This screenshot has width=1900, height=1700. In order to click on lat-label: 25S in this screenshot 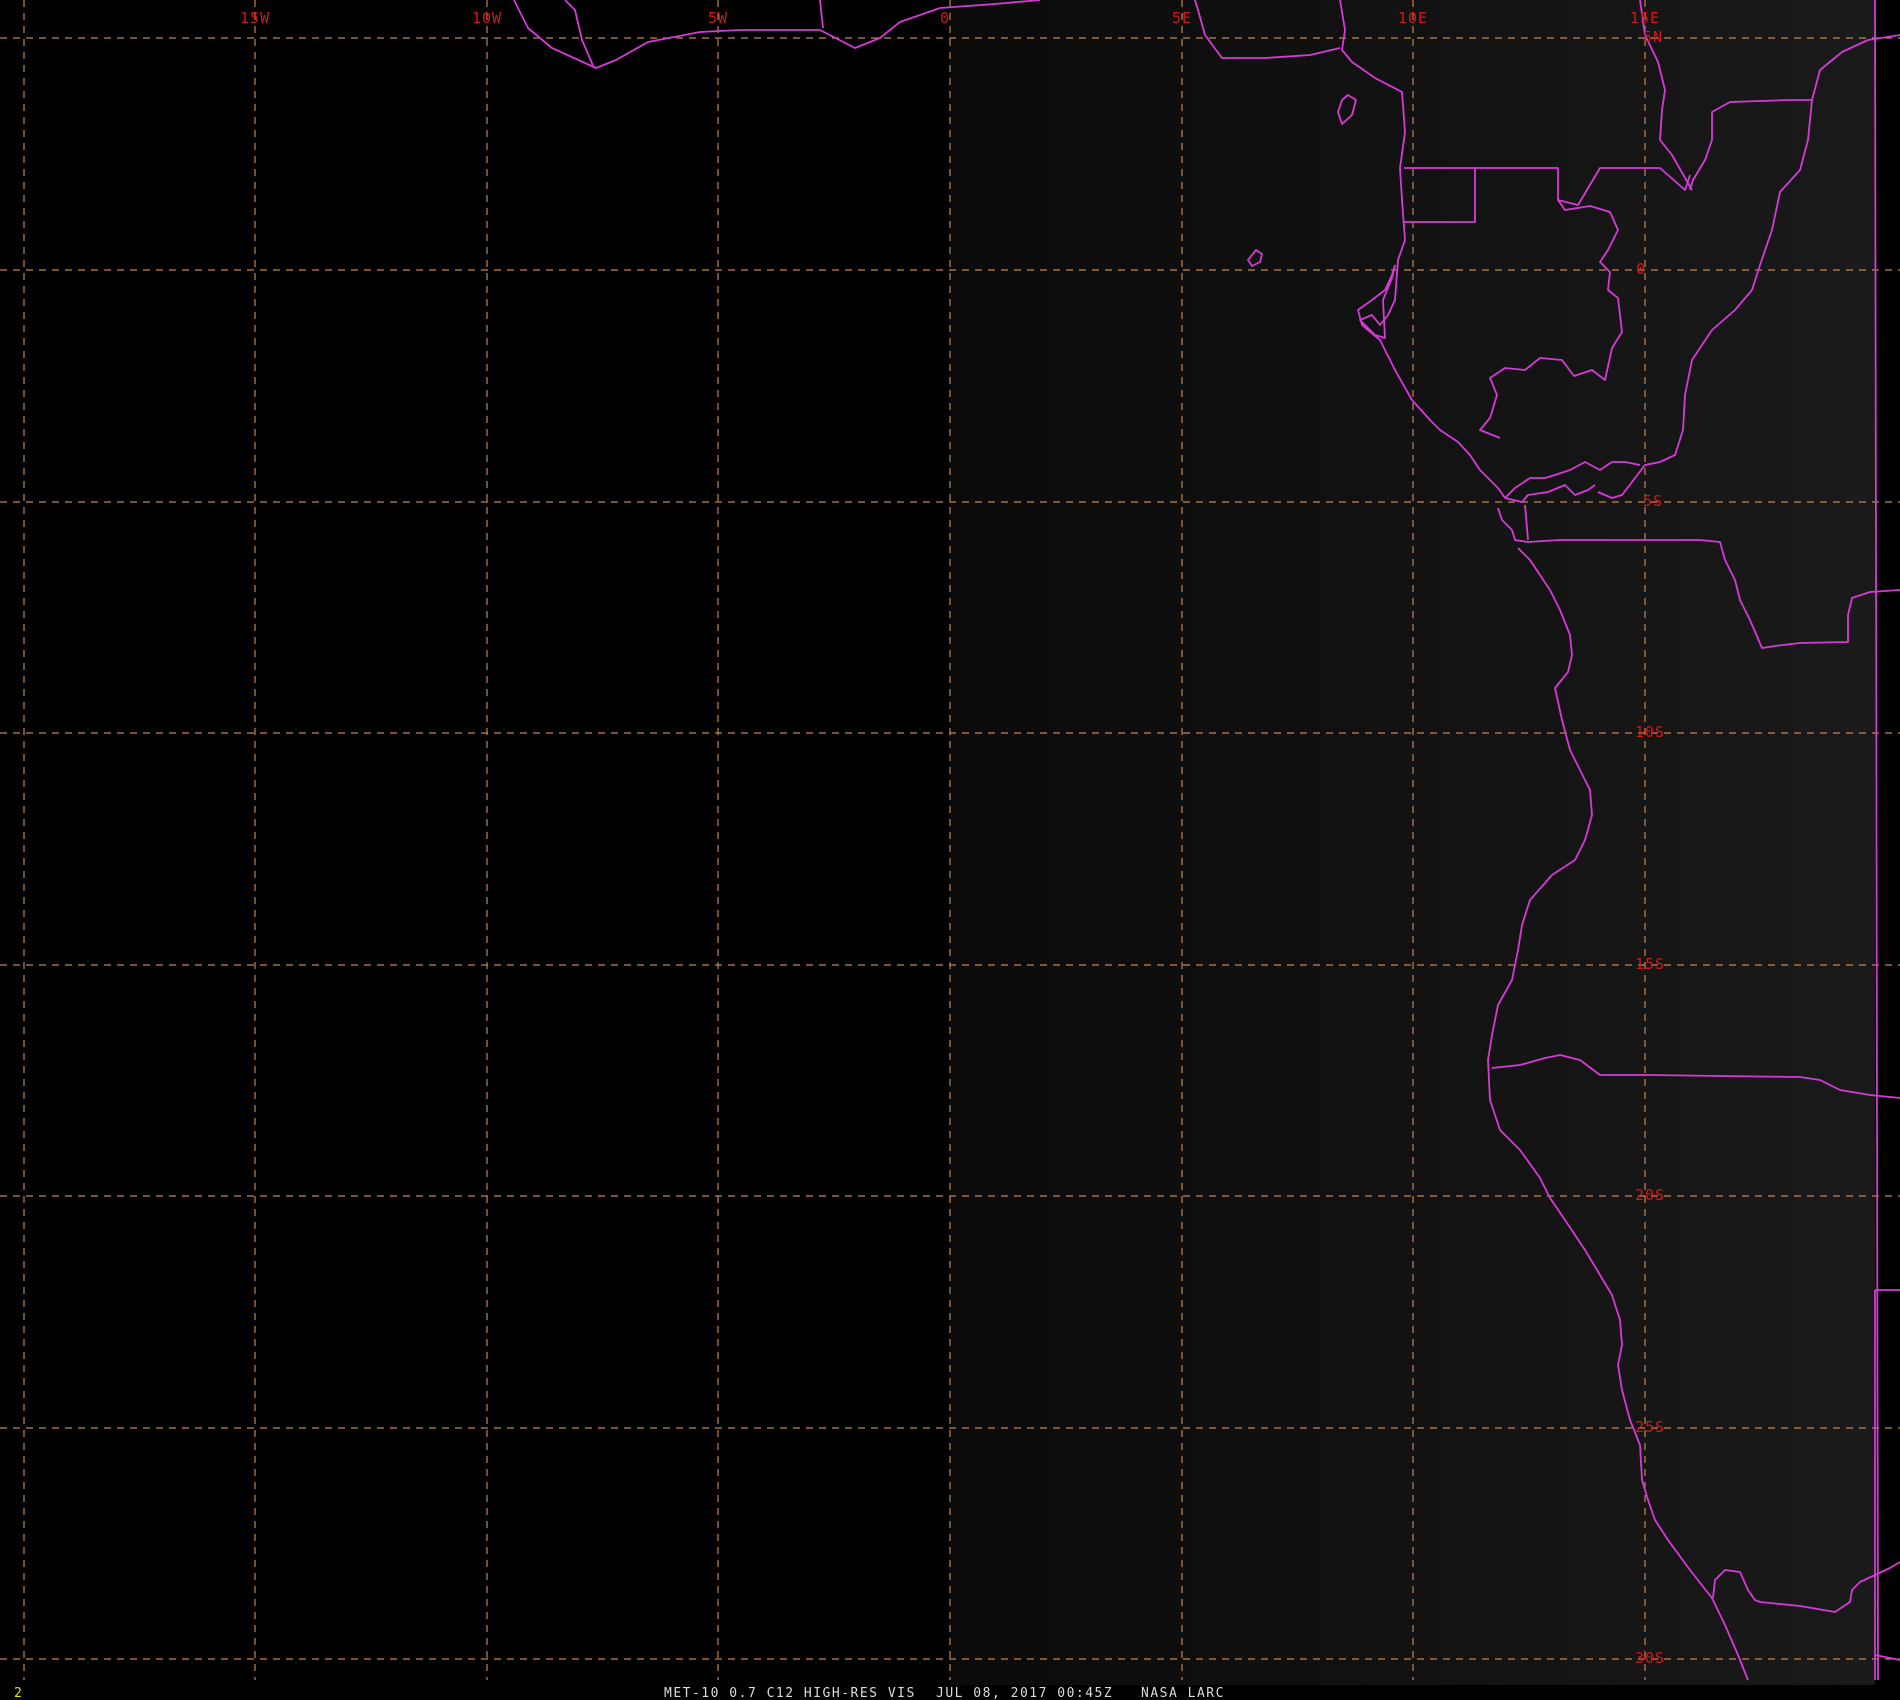, I will do `click(1650, 1427)`.